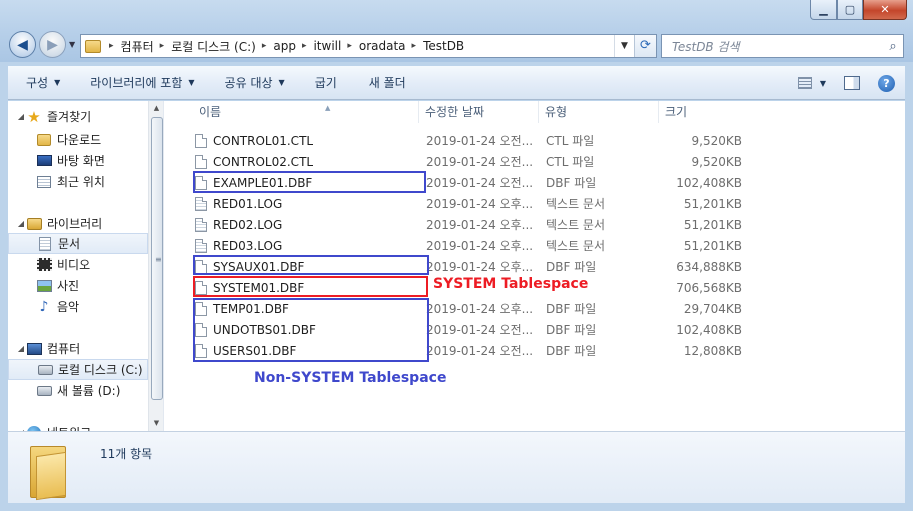 This screenshot has width=913, height=511. Describe the element at coordinates (704, 112) in the screenshot. I see `column-header-size: 크기` at that location.